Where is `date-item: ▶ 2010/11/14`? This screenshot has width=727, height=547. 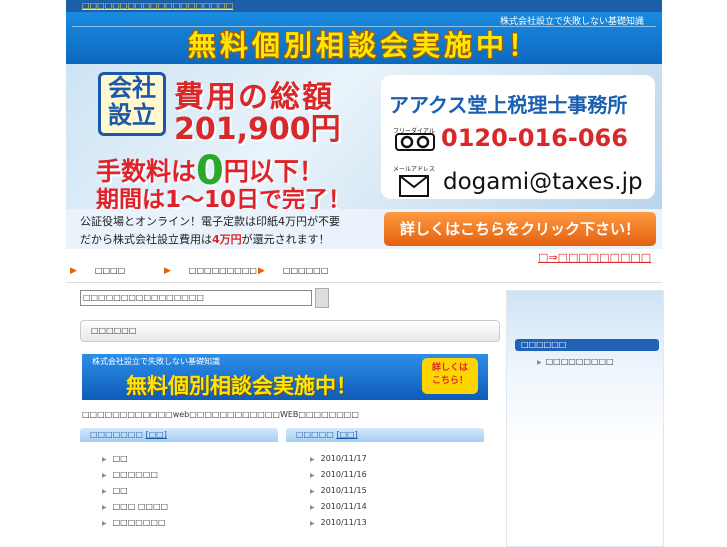
date-item: ▶ 2010/11/14 is located at coordinates (338, 506).